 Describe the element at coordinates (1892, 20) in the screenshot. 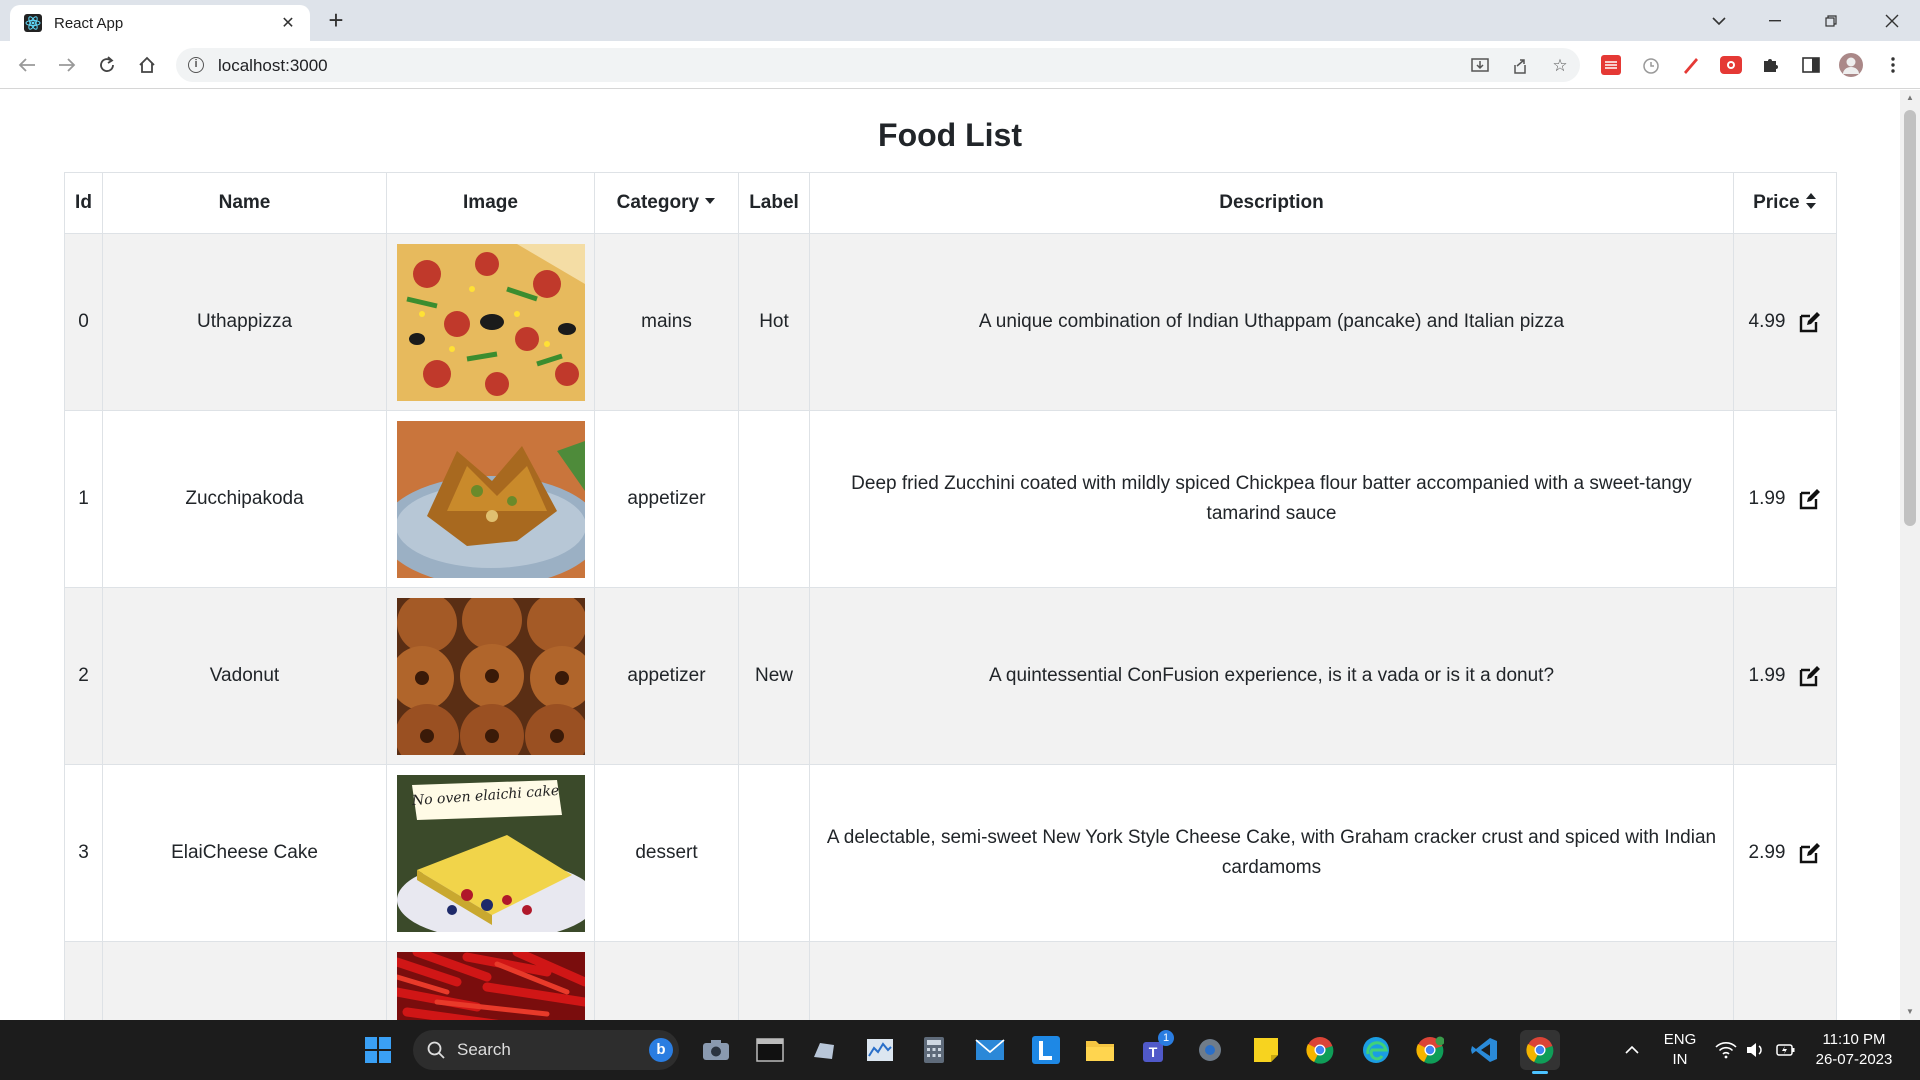

I see `close-window-icon` at that location.